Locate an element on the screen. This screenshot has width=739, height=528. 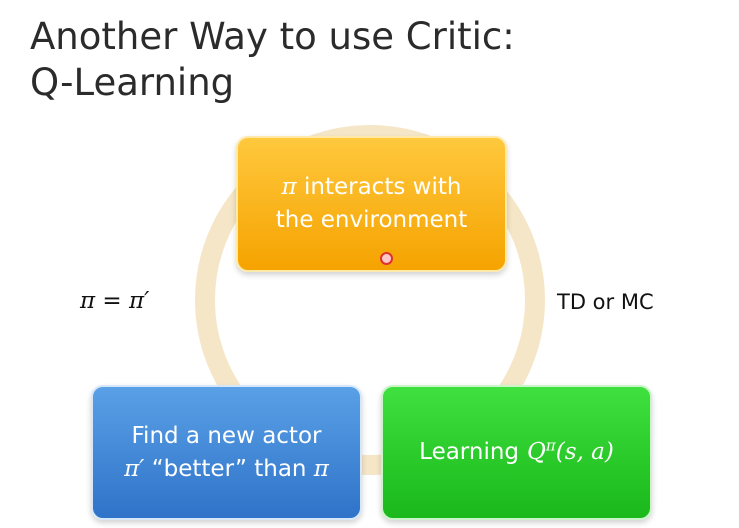
learning-line: Learning Qπ(s, a) is located at coordinates (516, 452).